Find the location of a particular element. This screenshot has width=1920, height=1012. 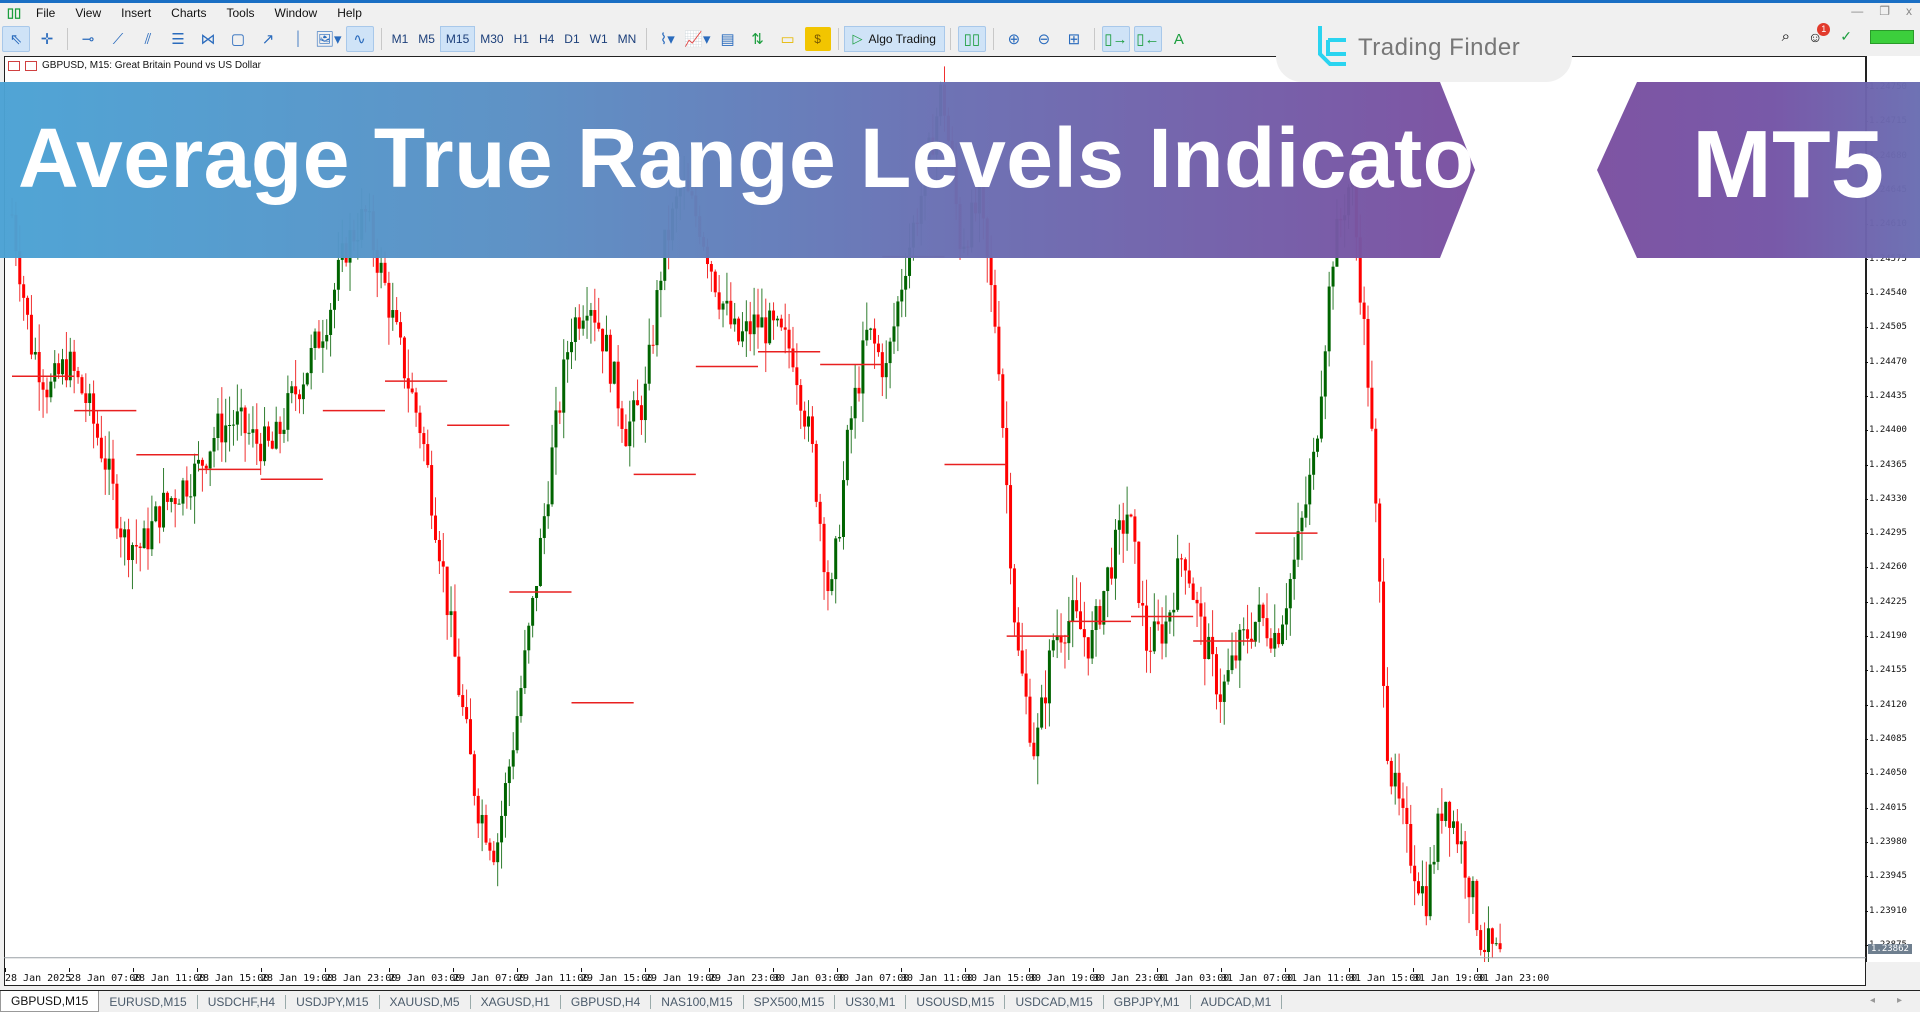

chart-tab: XAUUSD,M5 is located at coordinates (425, 1001).